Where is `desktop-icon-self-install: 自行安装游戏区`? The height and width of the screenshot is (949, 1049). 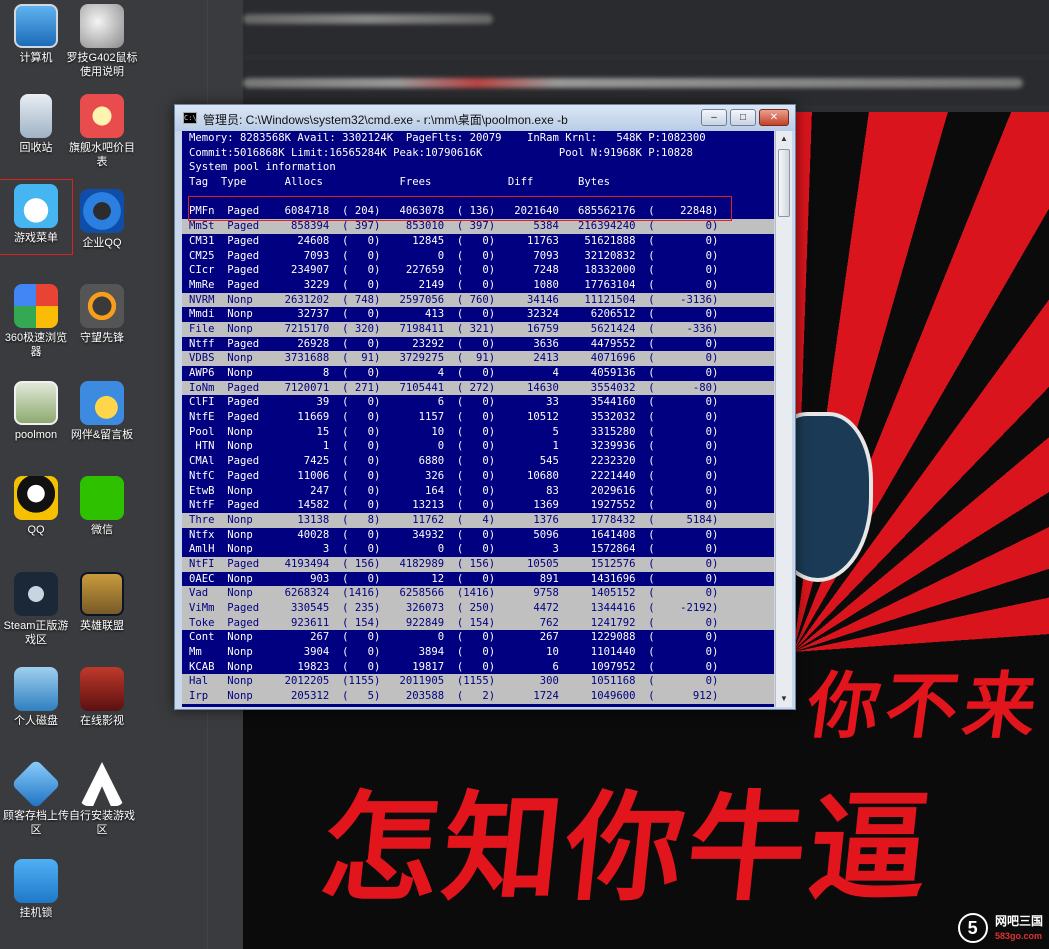 desktop-icon-self-install: 自行安装游戏区 is located at coordinates (102, 804).